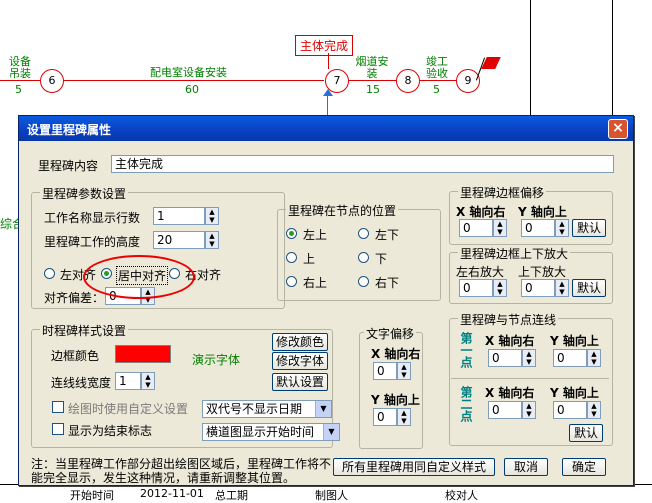  I want to click on rows-input: 1, so click(179, 216).